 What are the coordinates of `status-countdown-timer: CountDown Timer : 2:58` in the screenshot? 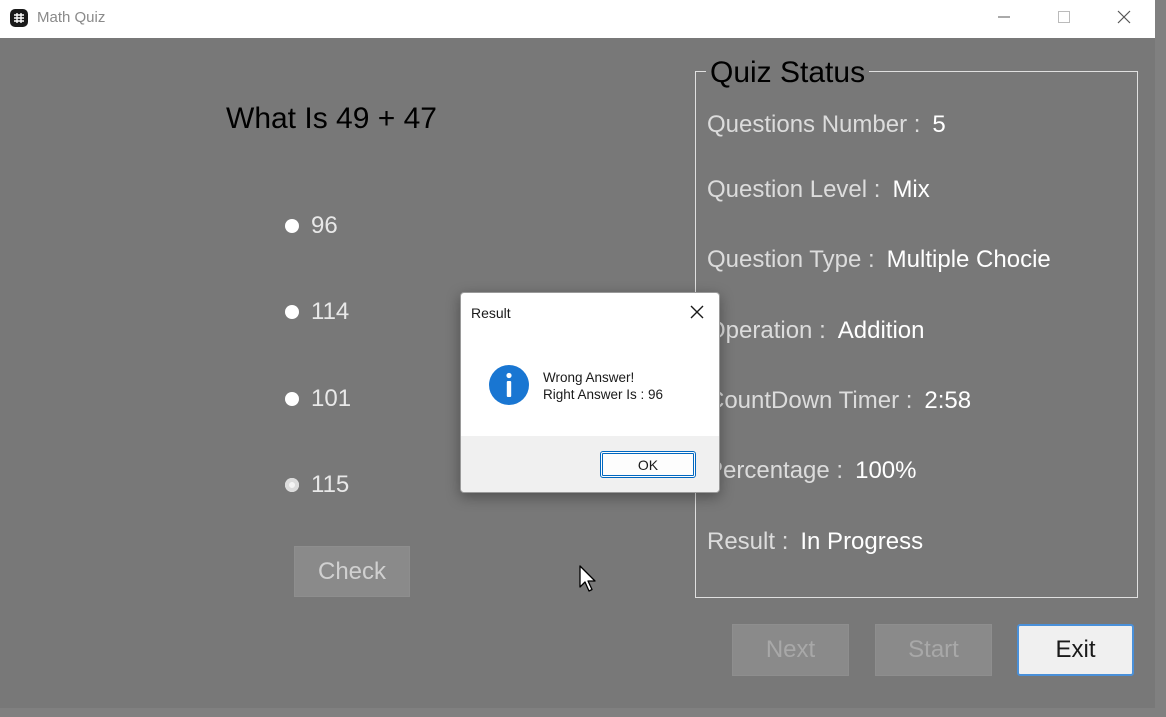 It's located at (839, 401).